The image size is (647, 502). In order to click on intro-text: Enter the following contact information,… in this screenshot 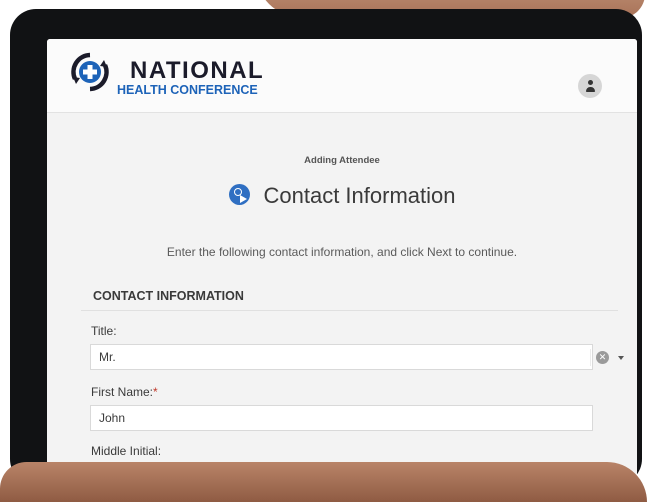, I will do `click(342, 252)`.